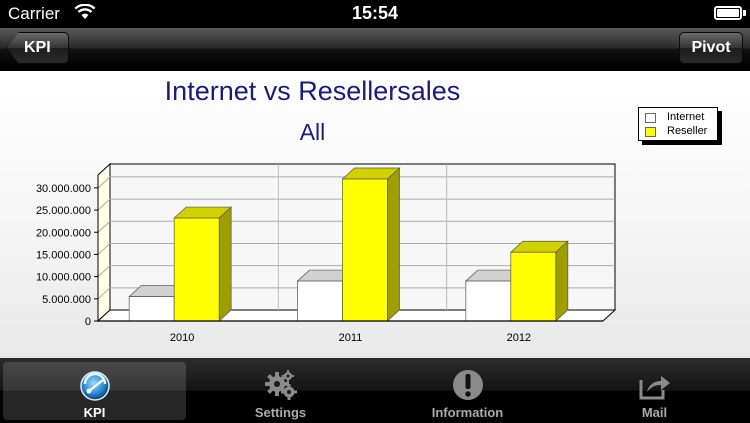 The height and width of the screenshot is (423, 750). Describe the element at coordinates (66, 300) in the screenshot. I see `y-tick-label: 5.000.000` at that location.